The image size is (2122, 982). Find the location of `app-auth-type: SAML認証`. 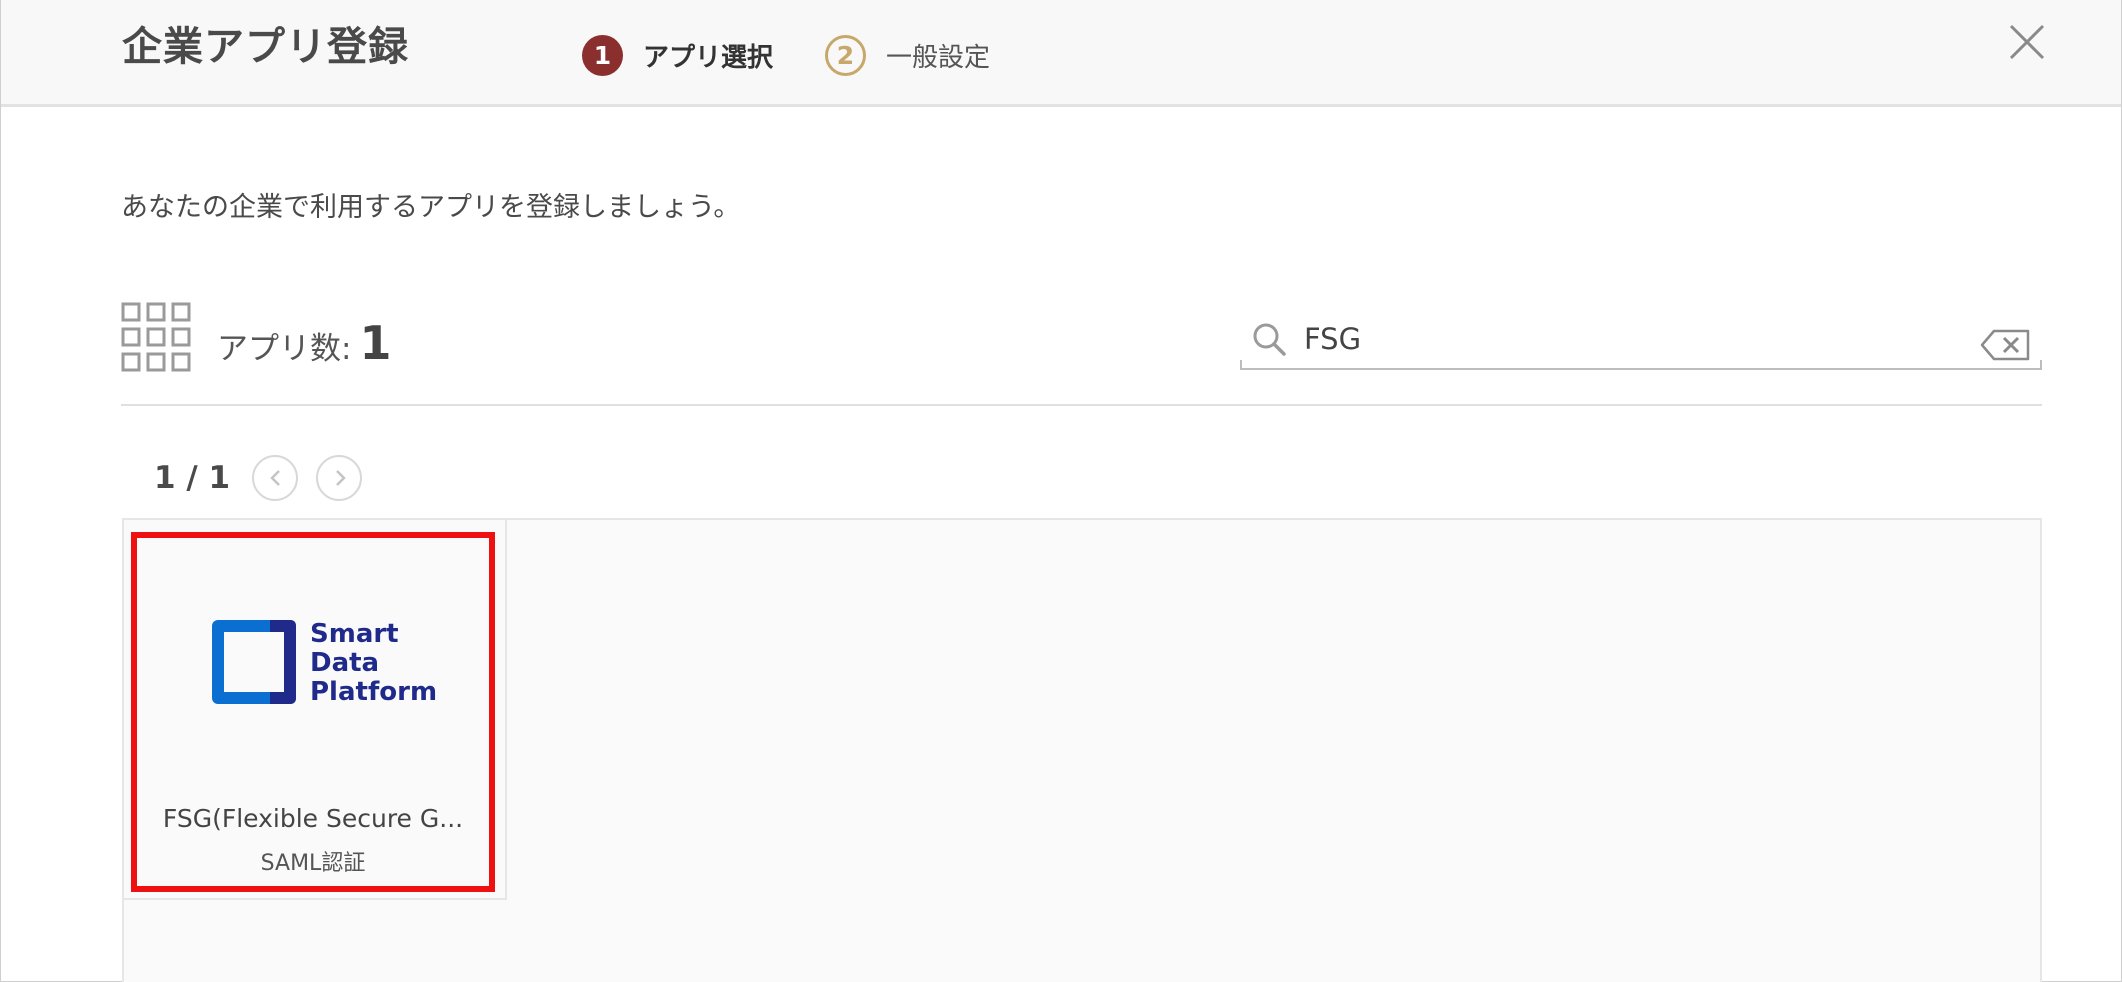

app-auth-type: SAML認証 is located at coordinates (313, 863).